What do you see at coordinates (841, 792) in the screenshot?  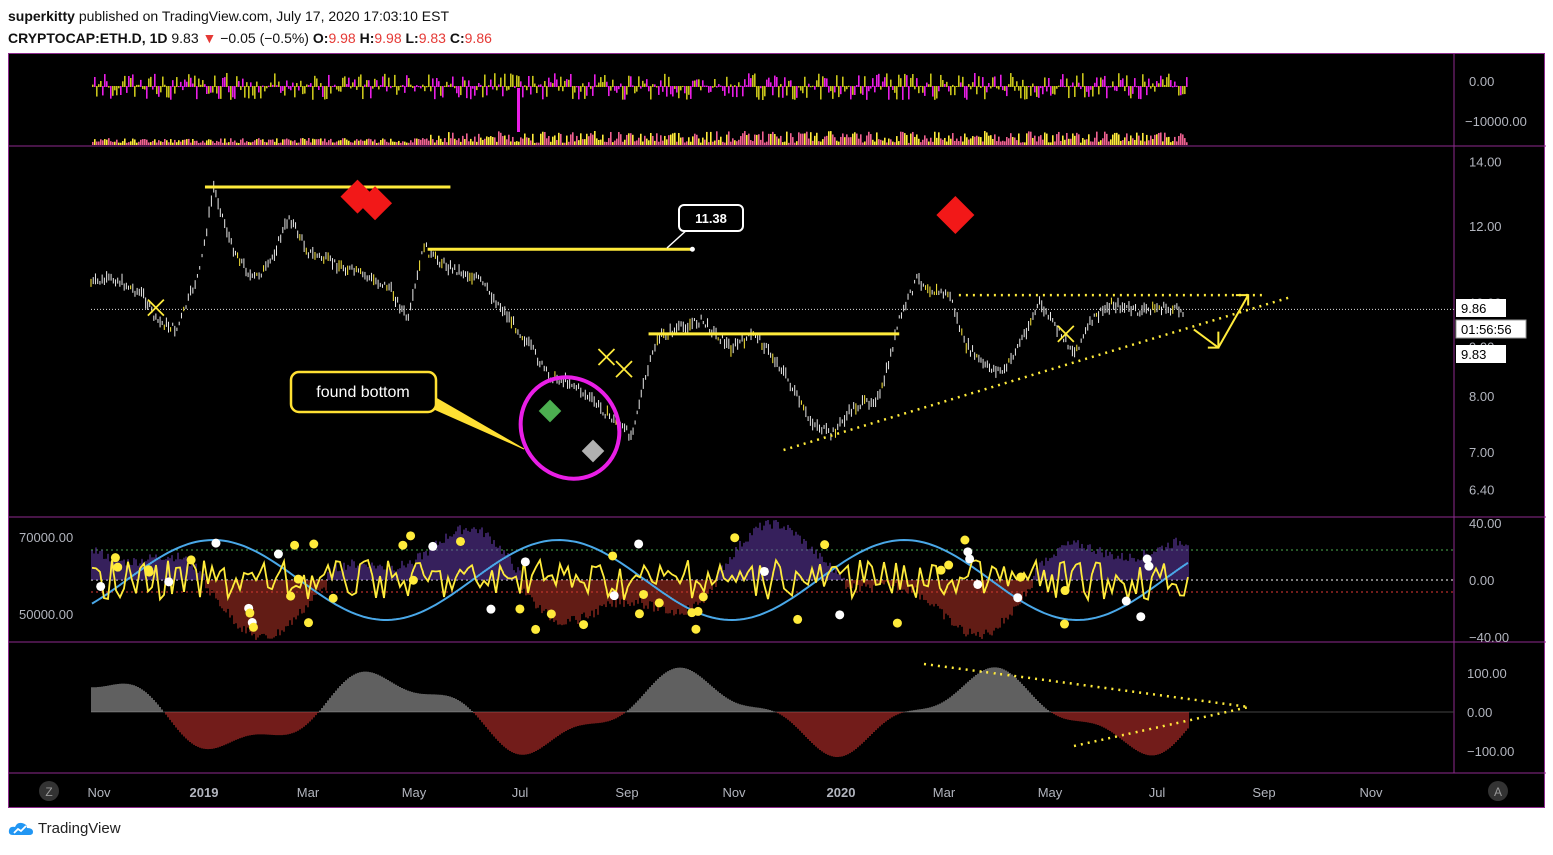 I see `x-tick-label: 2020` at bounding box center [841, 792].